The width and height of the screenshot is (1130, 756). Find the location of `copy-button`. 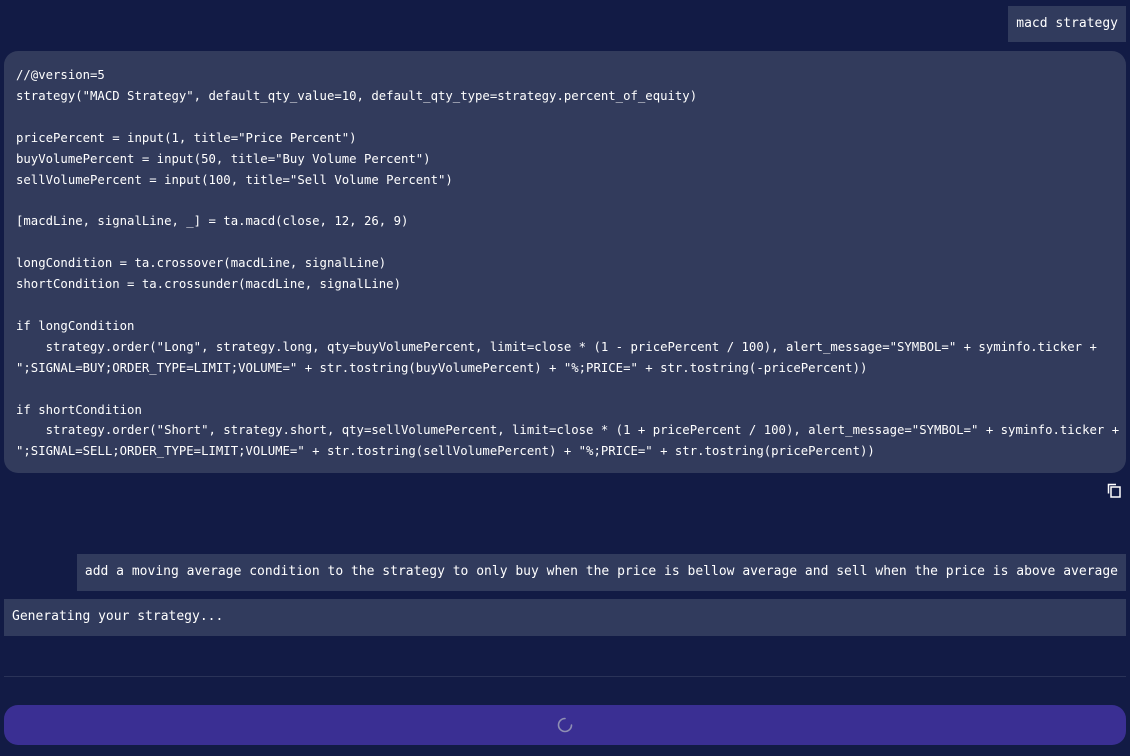

copy-button is located at coordinates (1114, 490).